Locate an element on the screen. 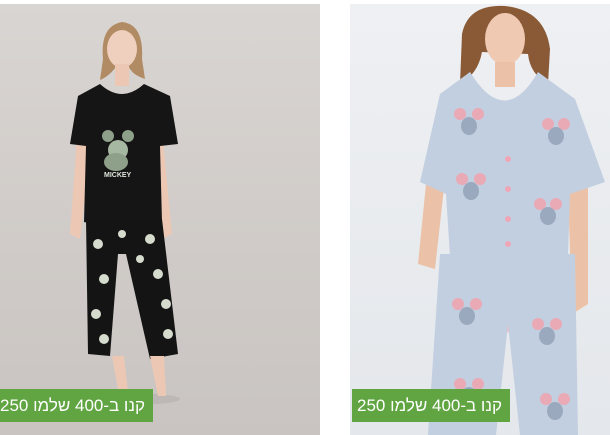  shirt-print-text: MICKEY is located at coordinates (118, 175).